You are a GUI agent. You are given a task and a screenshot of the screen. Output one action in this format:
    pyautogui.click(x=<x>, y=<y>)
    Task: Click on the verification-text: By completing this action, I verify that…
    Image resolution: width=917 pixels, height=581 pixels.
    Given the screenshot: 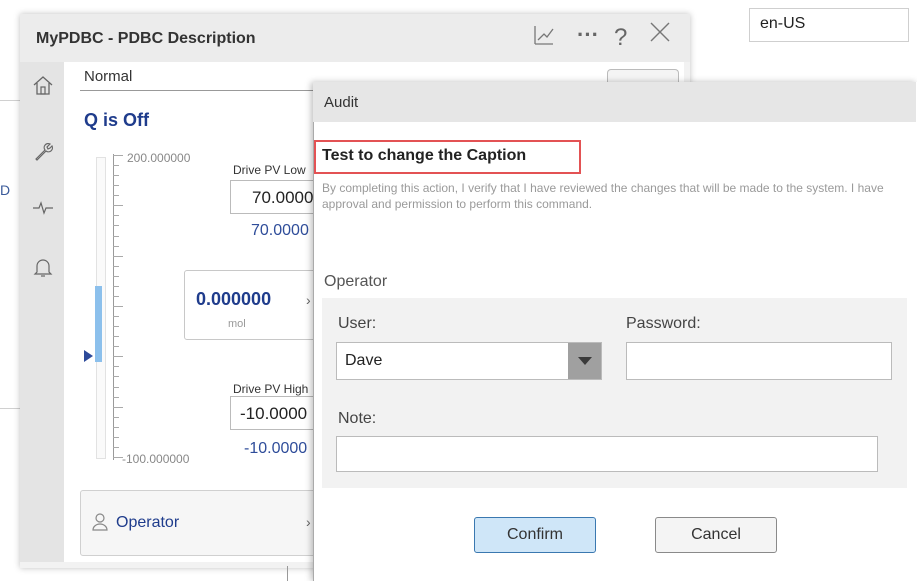 What is the action you would take?
    pyautogui.click(x=603, y=196)
    